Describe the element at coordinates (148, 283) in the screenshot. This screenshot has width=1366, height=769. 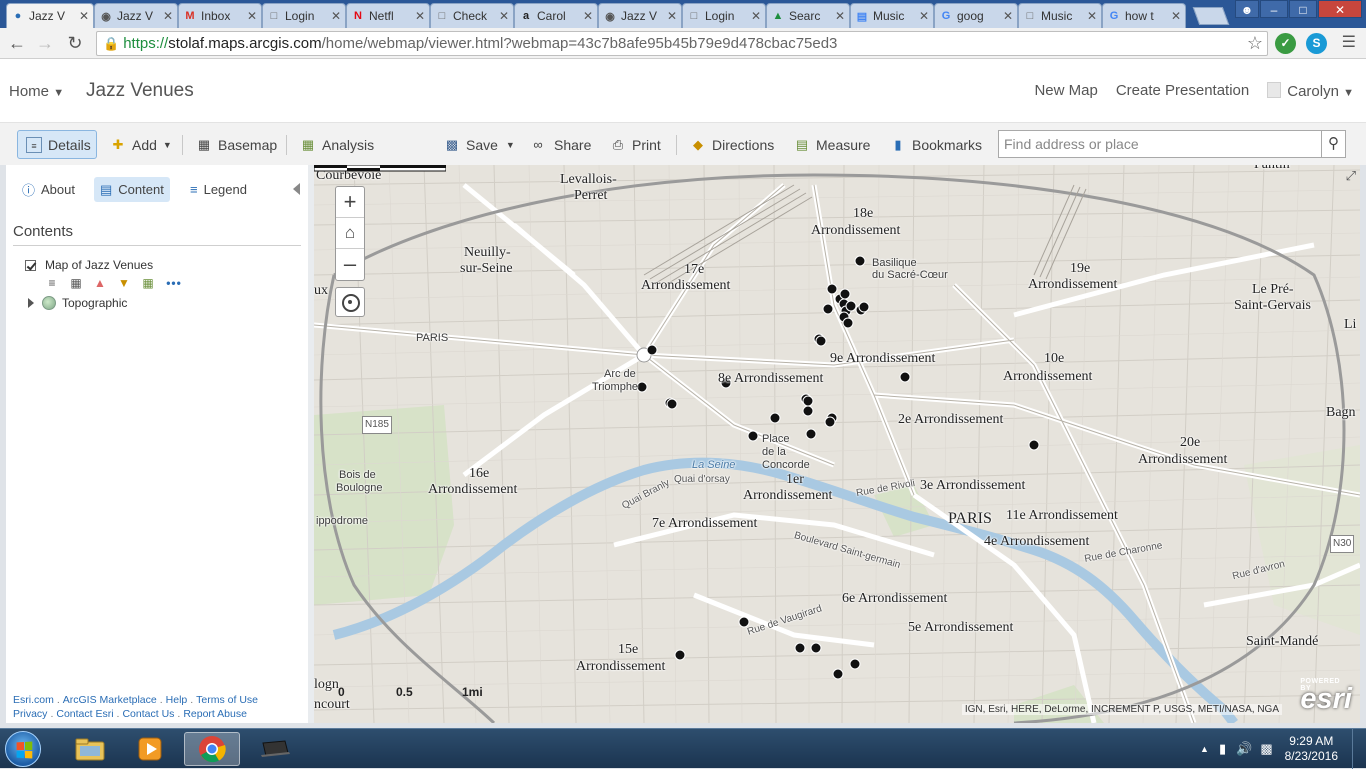
I see `perform-analysis-icon: ▦` at that location.